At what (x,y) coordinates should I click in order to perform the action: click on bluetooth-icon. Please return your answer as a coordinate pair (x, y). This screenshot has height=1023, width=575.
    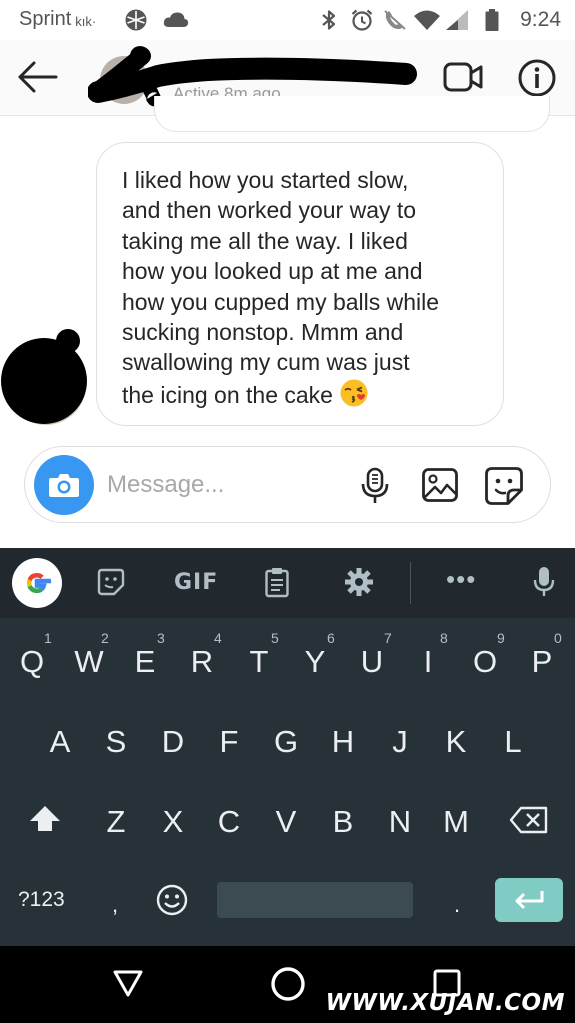
    Looking at the image, I should click on (329, 20).